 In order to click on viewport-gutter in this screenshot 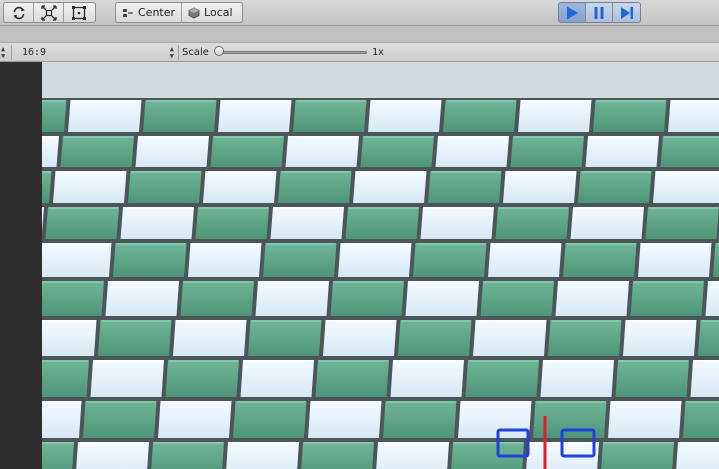, I will do `click(21, 265)`.